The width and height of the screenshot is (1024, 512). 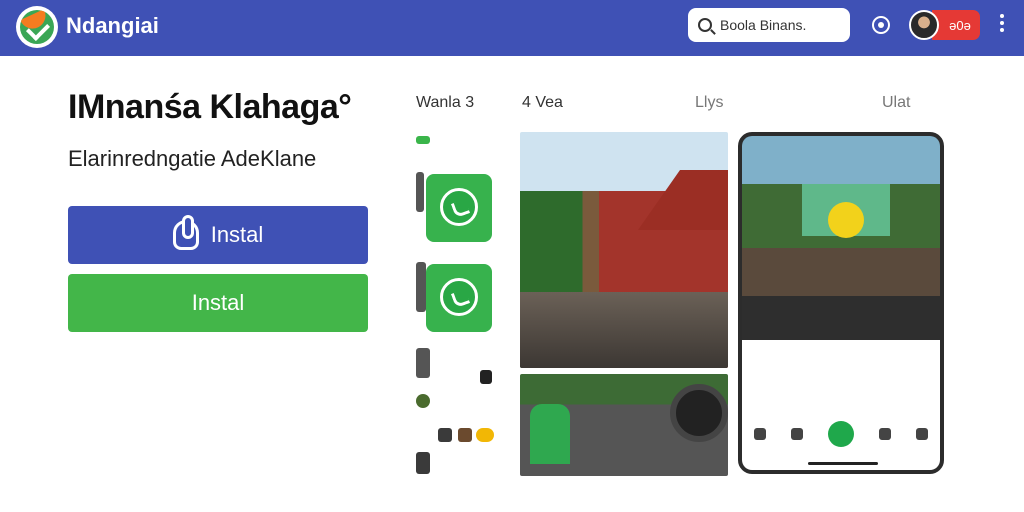 I want to click on search-input, so click(x=779, y=25).